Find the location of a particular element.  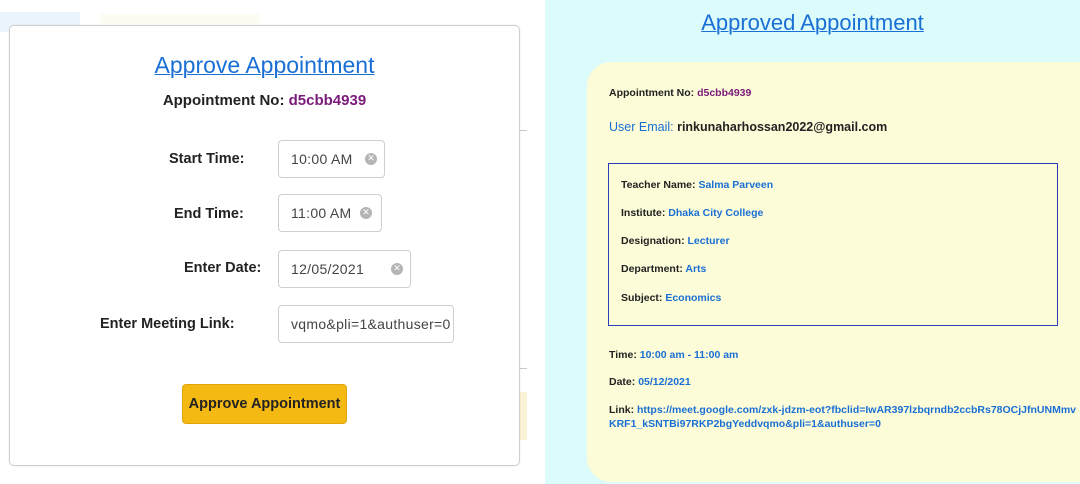

link-label: Link: is located at coordinates (623, 410).